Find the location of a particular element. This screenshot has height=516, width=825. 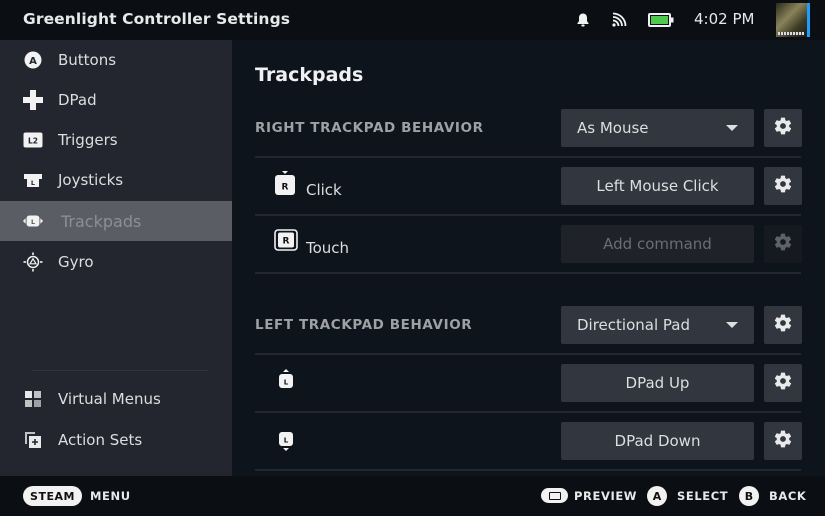

row-label-touch: Touch is located at coordinates (328, 248).